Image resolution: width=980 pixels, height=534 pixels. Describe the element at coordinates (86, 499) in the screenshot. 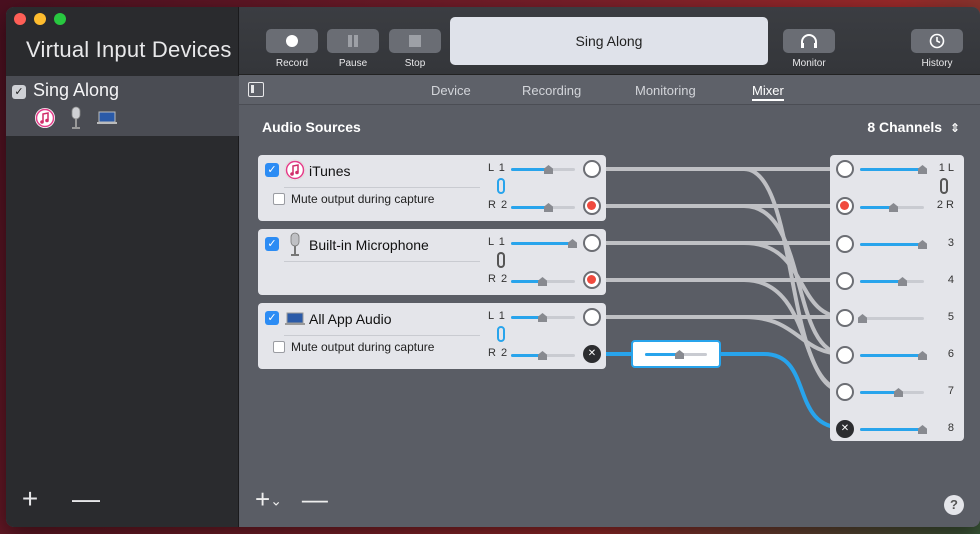

I see `remove-device-button: —` at that location.